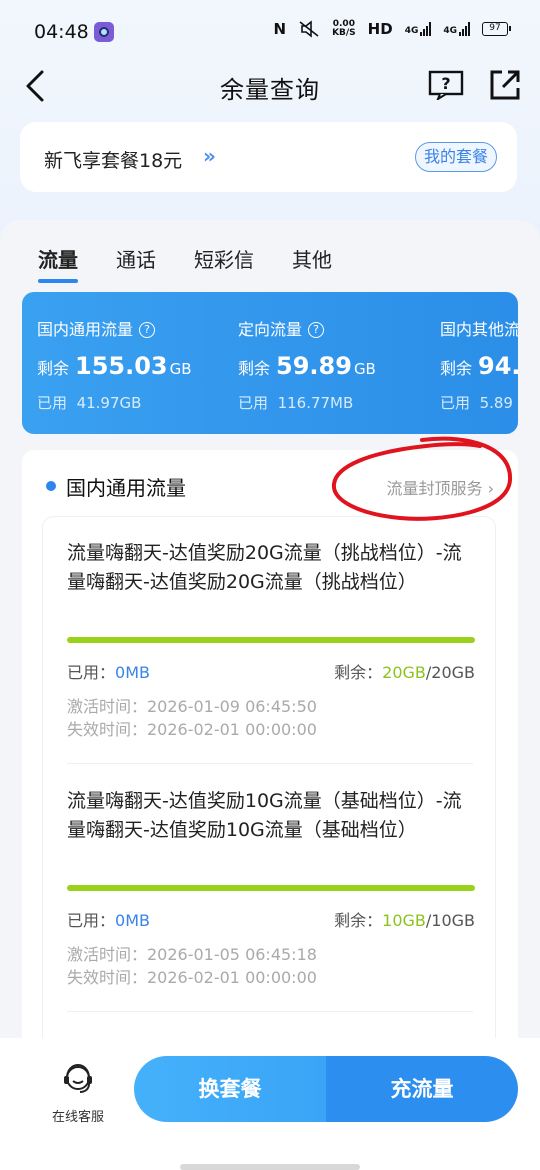 The image size is (540, 1170). I want to click on customer-service-button: 在线客服, so click(78, 1091).